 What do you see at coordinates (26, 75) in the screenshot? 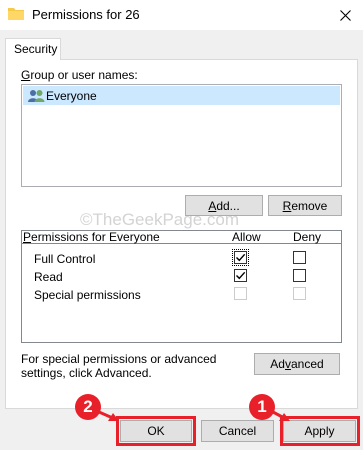
I see `label-accel: G` at bounding box center [26, 75].